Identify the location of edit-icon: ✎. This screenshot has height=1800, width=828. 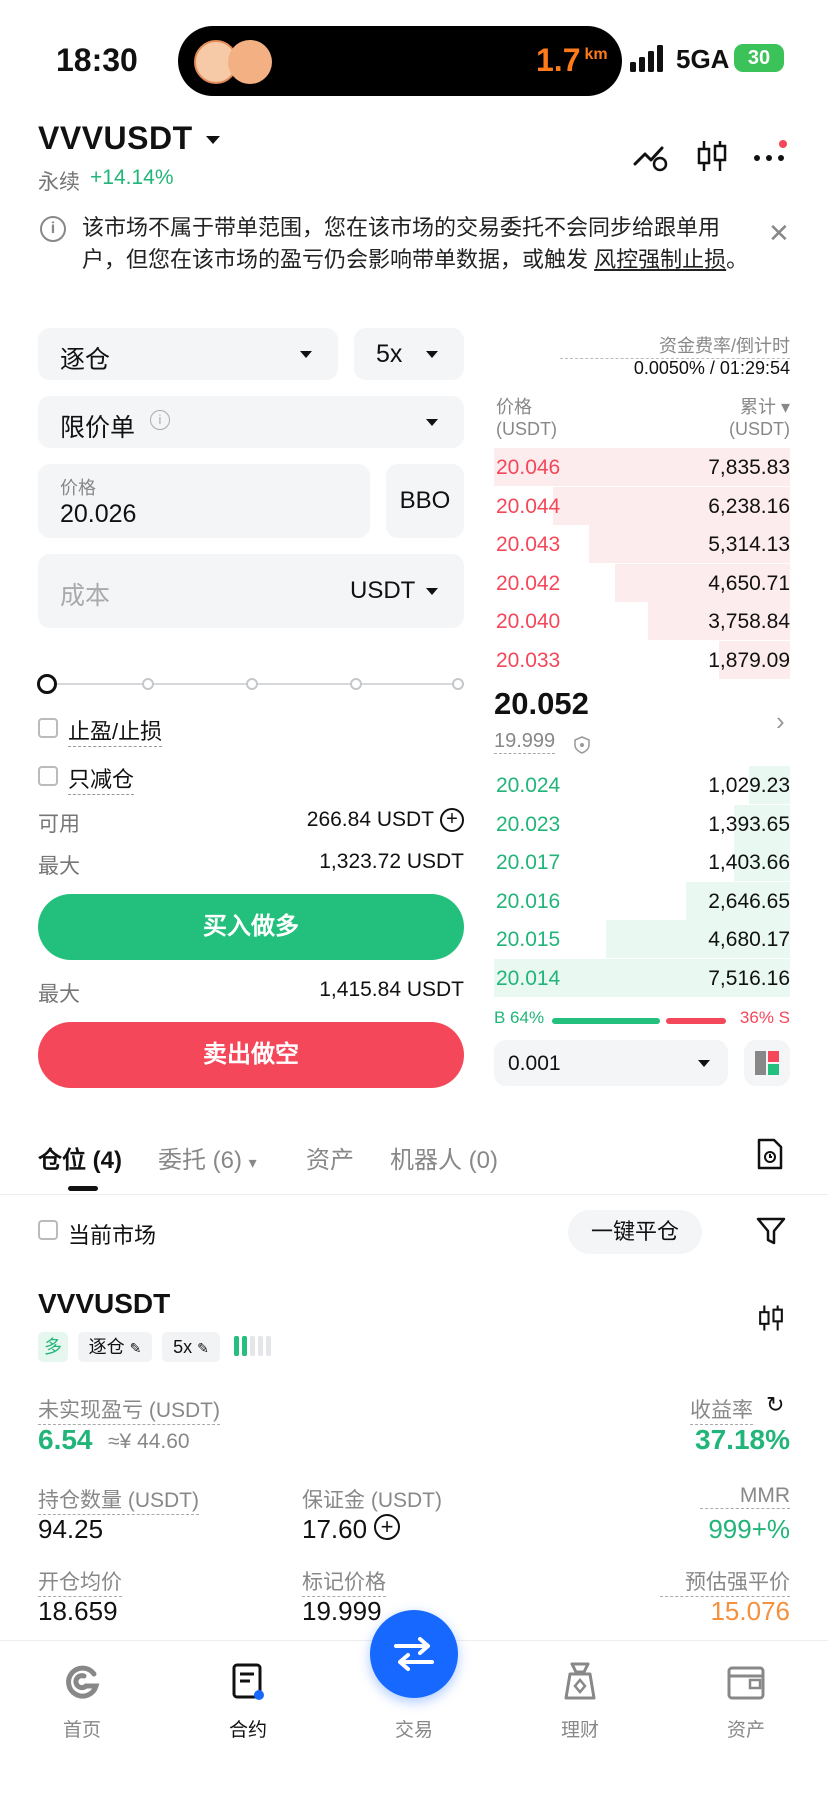
(135, 1348).